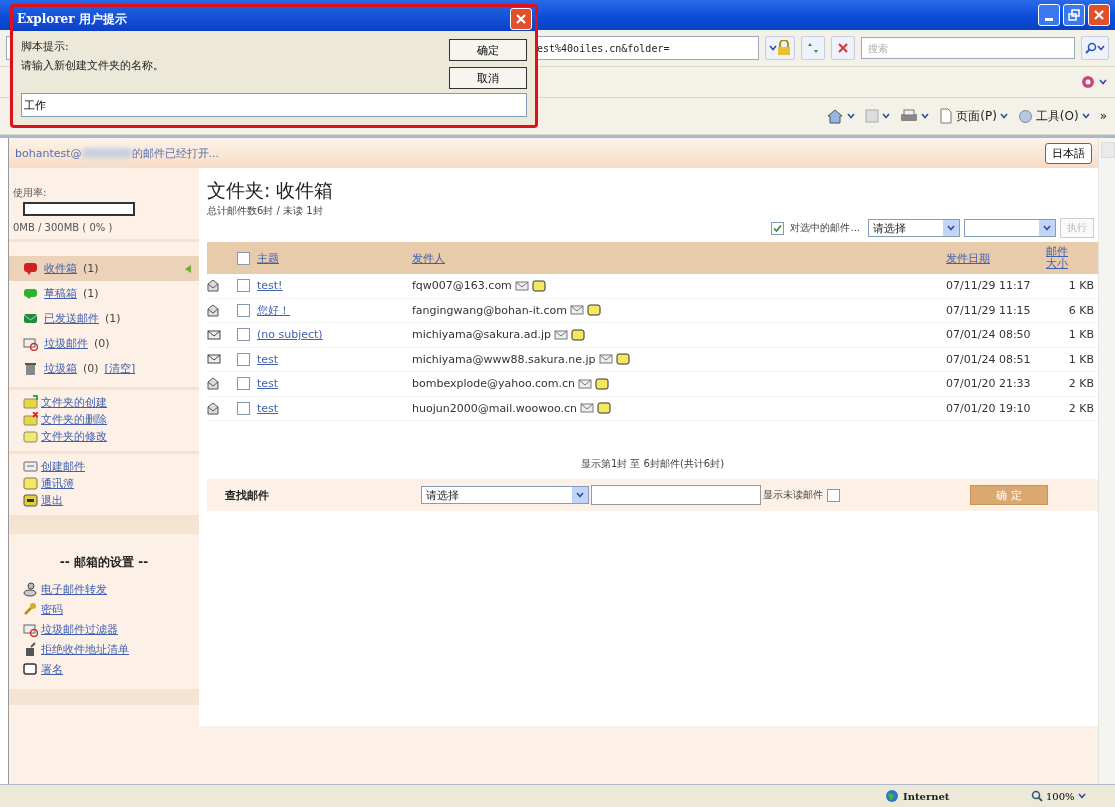  I want to click on zoom-button: 100%, so click(1070, 796).